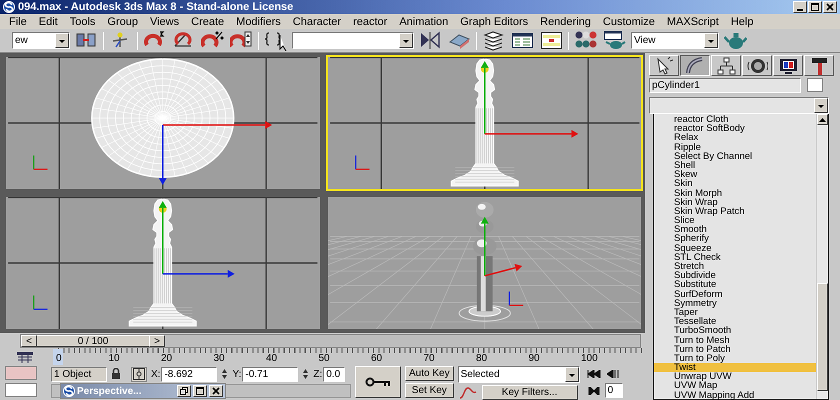  What do you see at coordinates (735, 119) in the screenshot?
I see `list-item: reactor Cloth` at bounding box center [735, 119].